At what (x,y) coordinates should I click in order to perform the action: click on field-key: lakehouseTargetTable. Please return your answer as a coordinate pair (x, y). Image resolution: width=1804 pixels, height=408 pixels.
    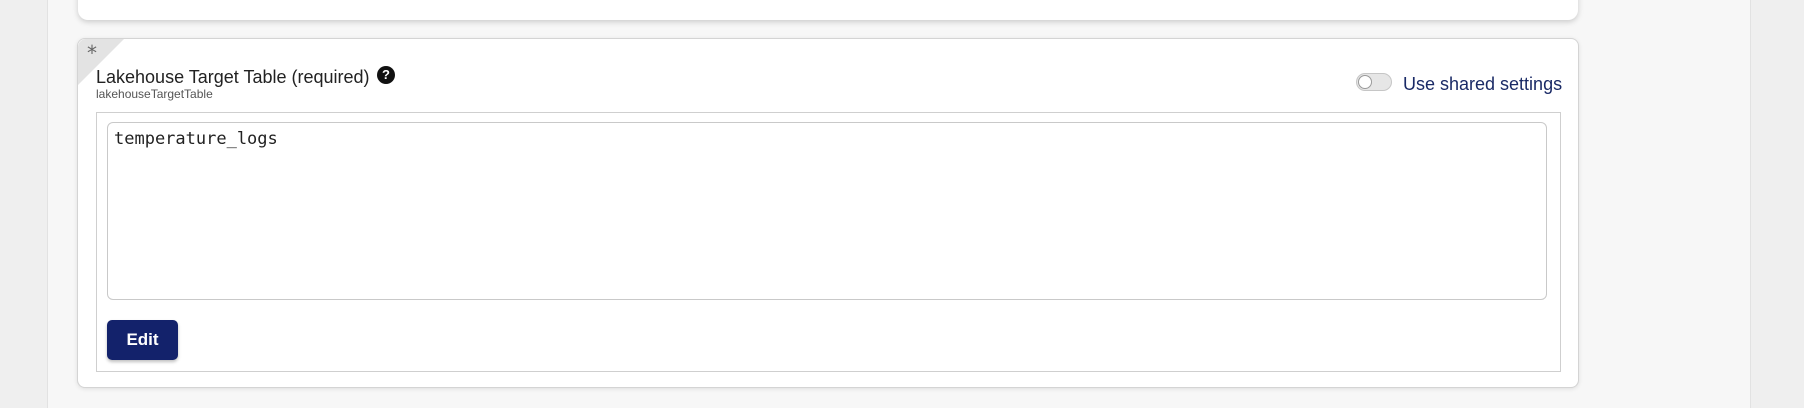
    Looking at the image, I should click on (154, 94).